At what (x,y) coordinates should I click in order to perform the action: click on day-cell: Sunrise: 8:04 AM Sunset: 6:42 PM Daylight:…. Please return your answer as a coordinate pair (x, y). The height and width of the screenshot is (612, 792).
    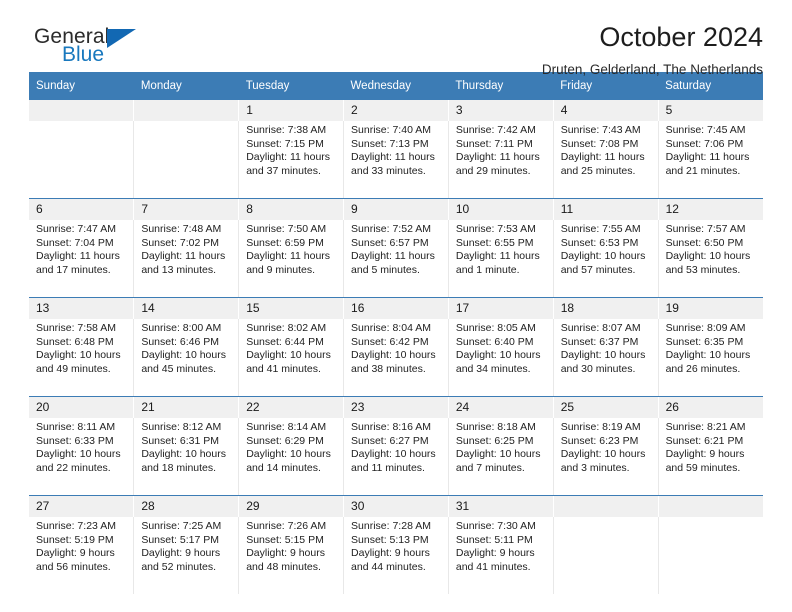
    Looking at the image, I should click on (396, 357).